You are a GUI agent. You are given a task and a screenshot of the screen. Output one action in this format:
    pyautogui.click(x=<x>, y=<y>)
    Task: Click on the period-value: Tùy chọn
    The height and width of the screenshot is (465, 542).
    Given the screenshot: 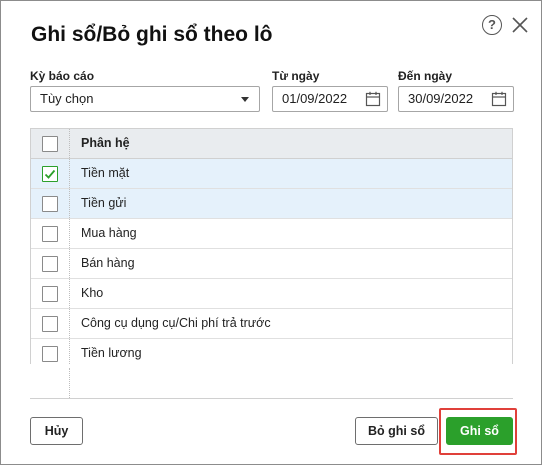 What is the action you would take?
    pyautogui.click(x=67, y=98)
    